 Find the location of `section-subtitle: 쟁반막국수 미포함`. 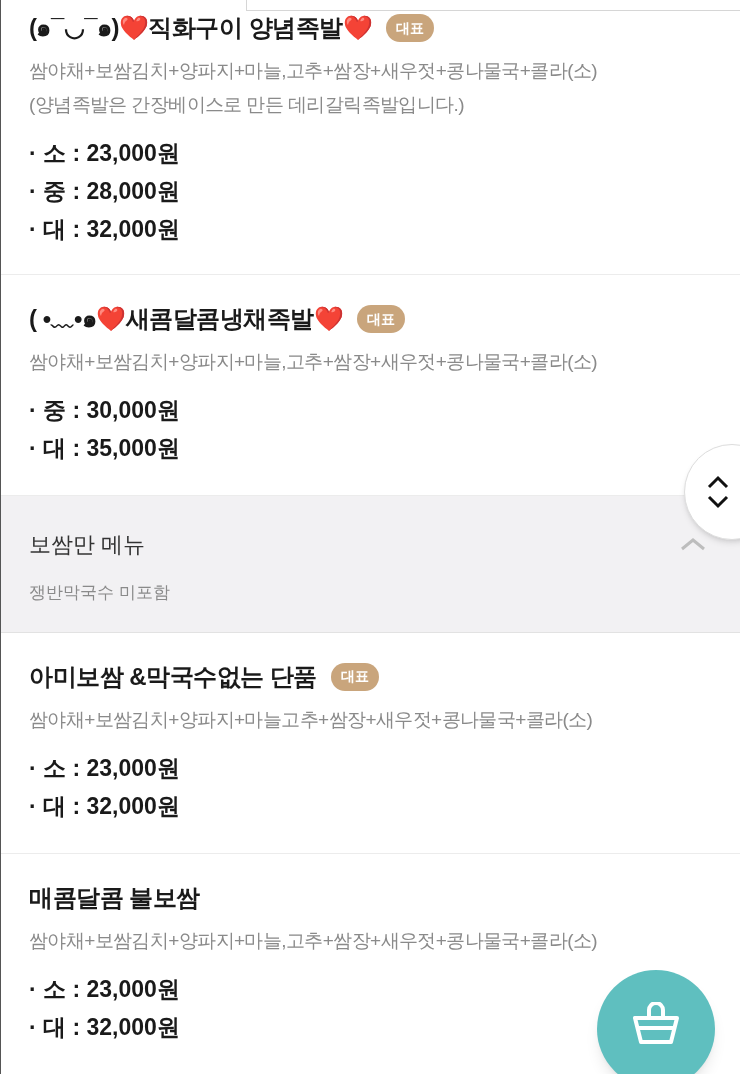

section-subtitle: 쟁반막국수 미포함 is located at coordinates (100, 593).